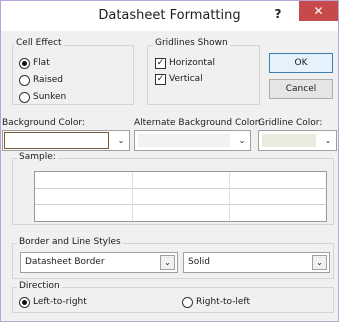 This screenshot has height=322, width=339. What do you see at coordinates (49, 97) in the screenshot?
I see `sunken-label: Sunken` at bounding box center [49, 97].